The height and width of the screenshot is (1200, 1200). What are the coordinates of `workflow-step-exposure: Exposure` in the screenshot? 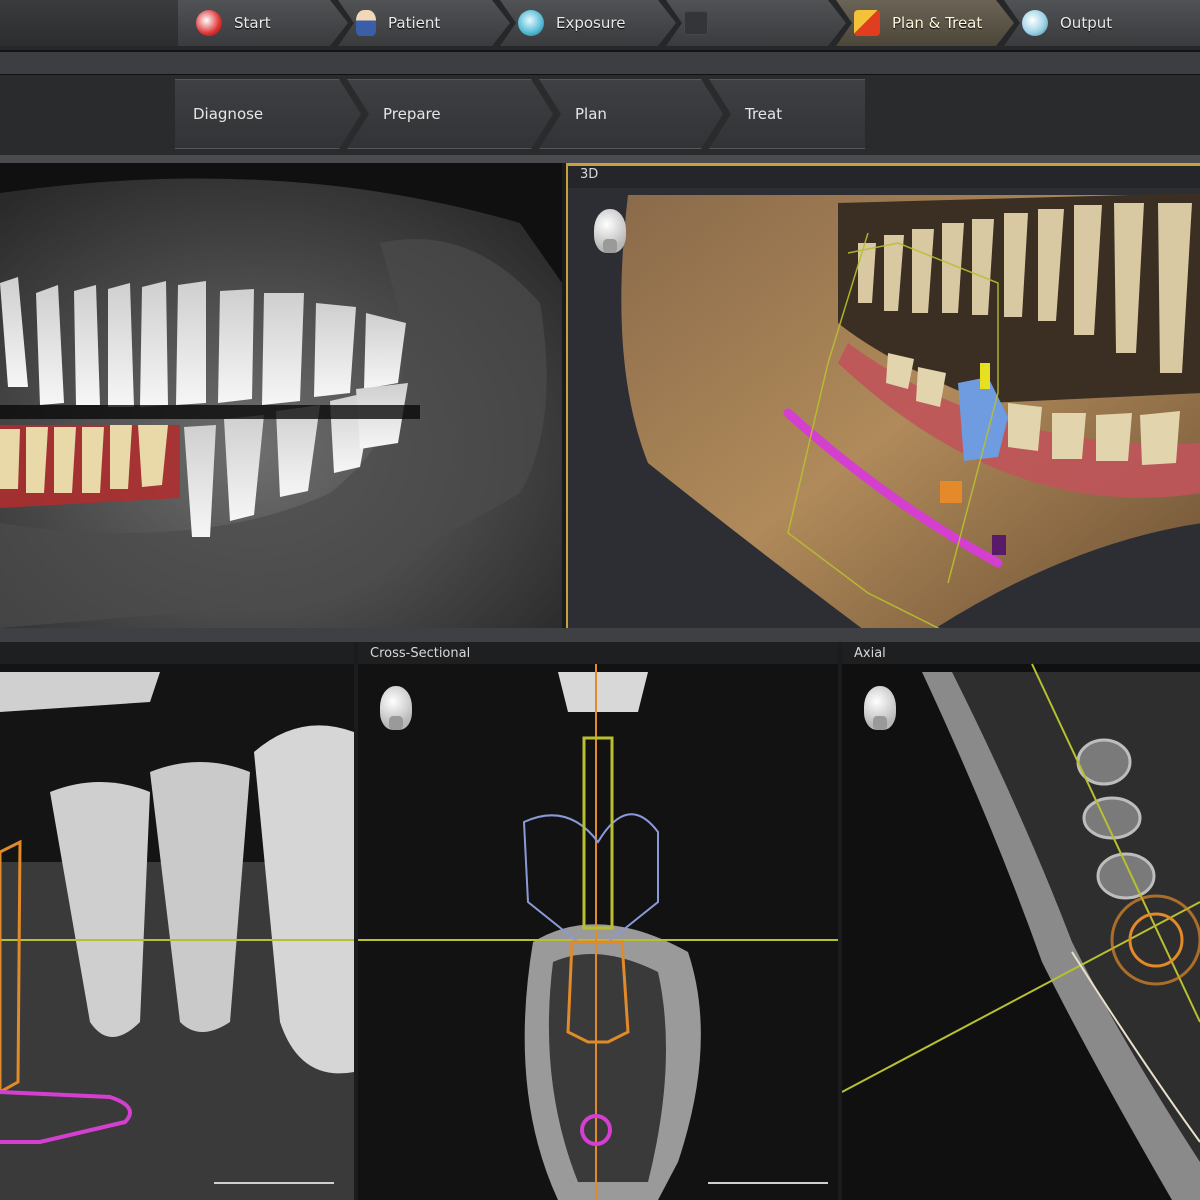 It's located at (588, 23).